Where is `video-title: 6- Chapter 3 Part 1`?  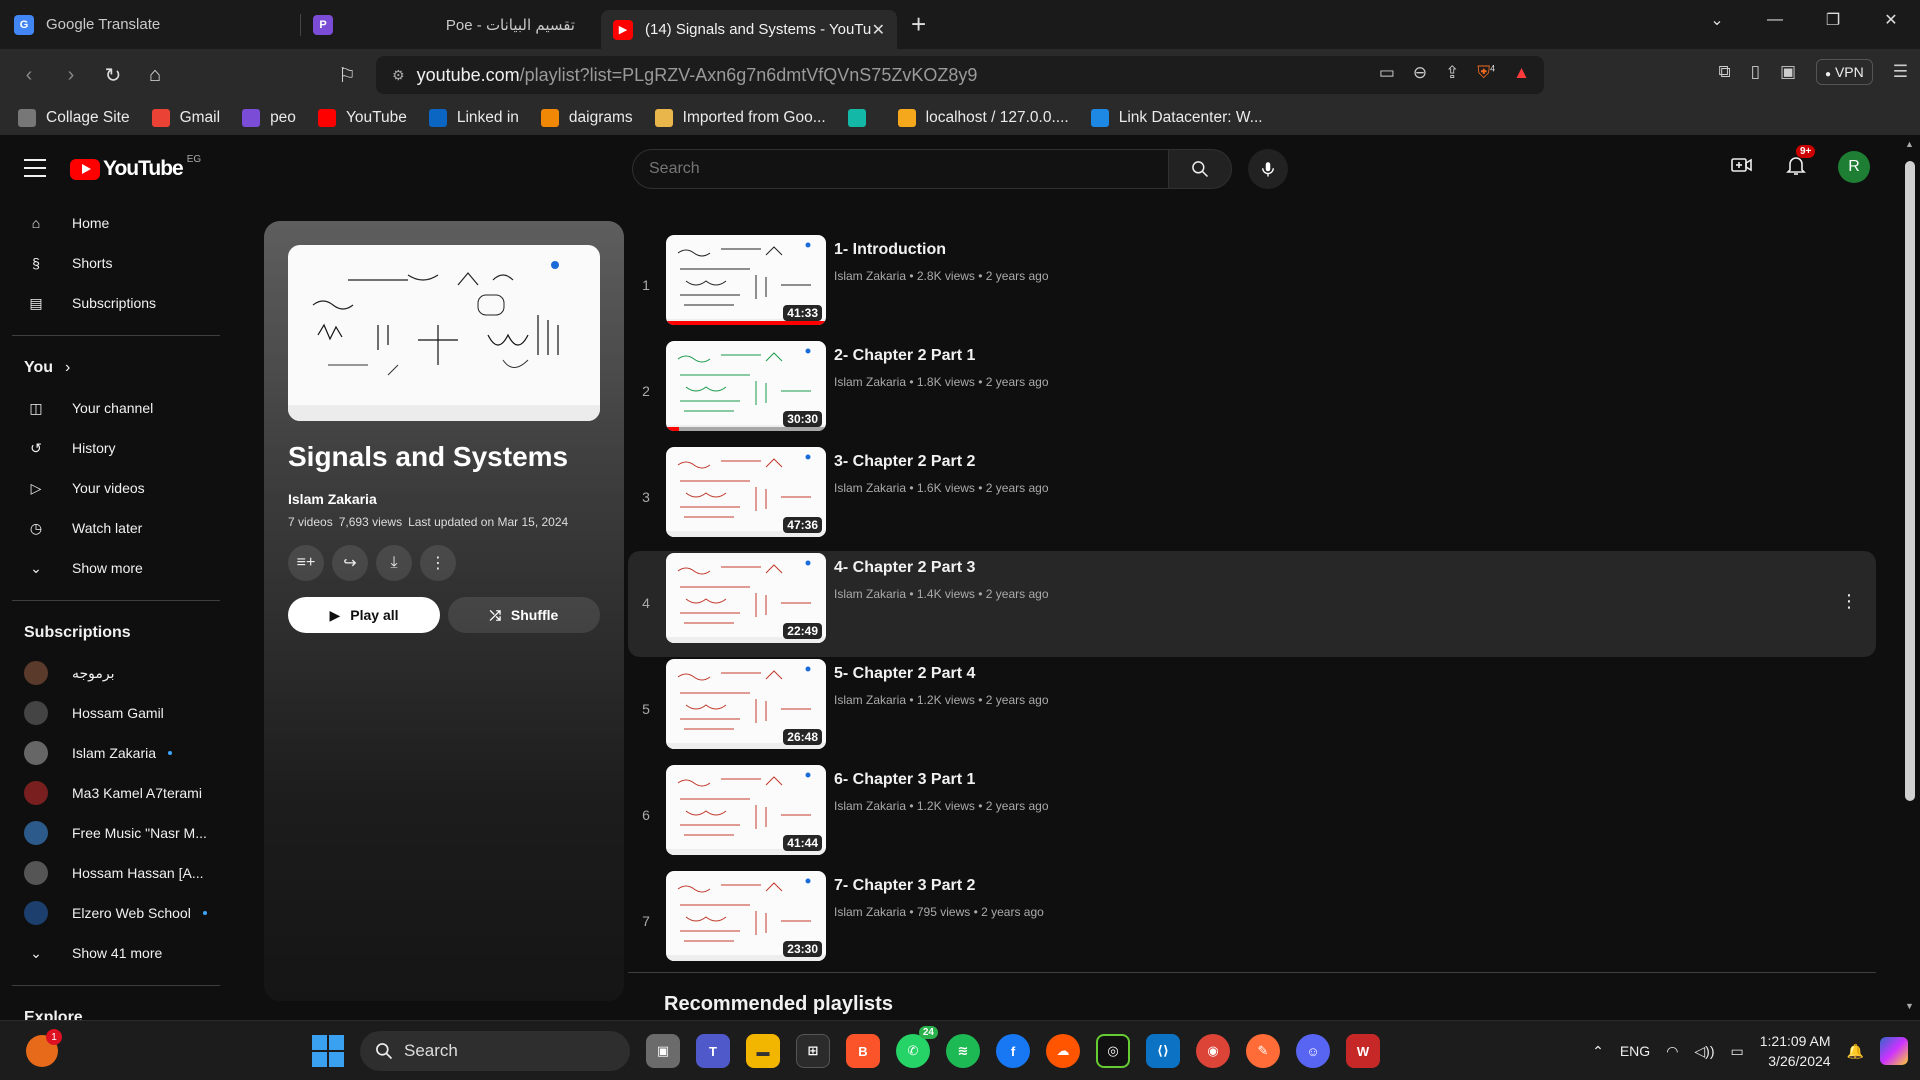 video-title: 6- Chapter 3 Part 1 is located at coordinates (941, 780).